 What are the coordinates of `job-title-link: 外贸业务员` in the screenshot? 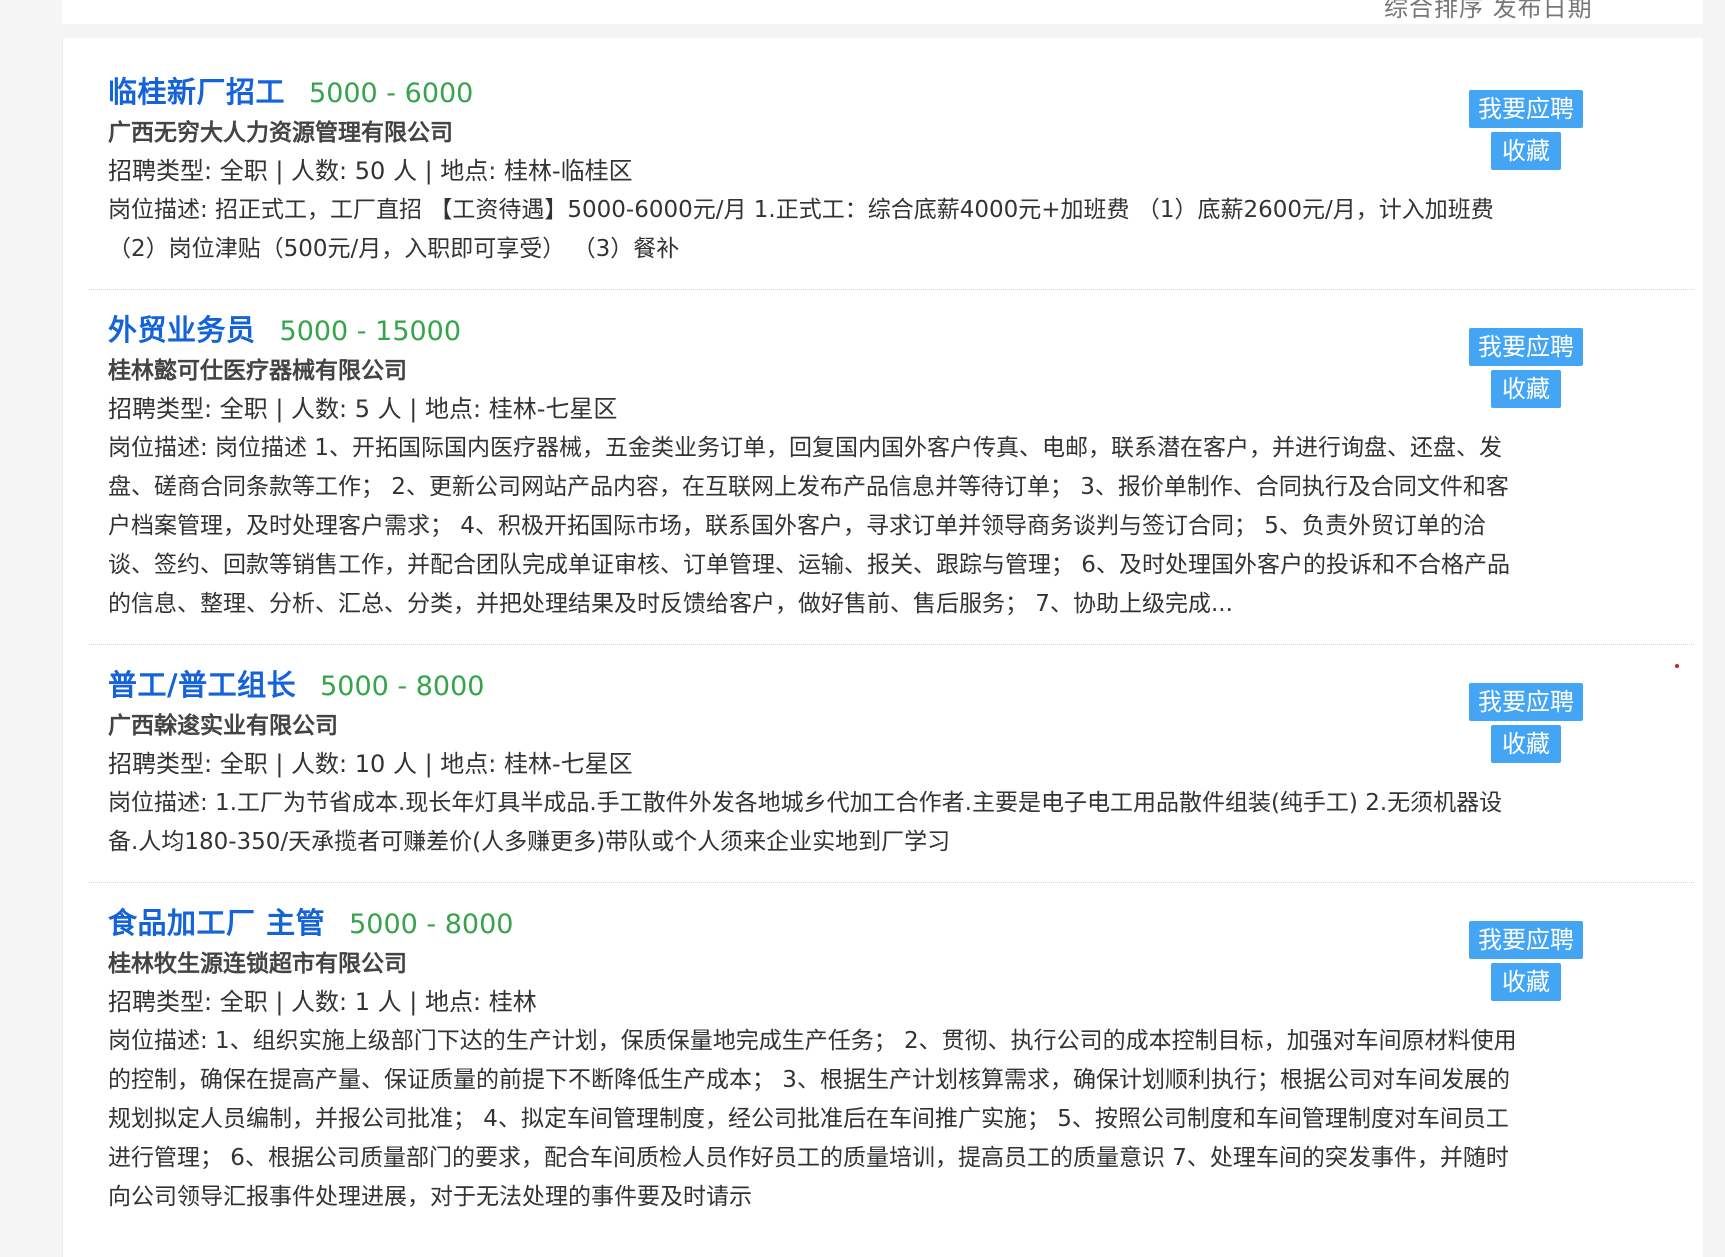 It's located at (182, 330).